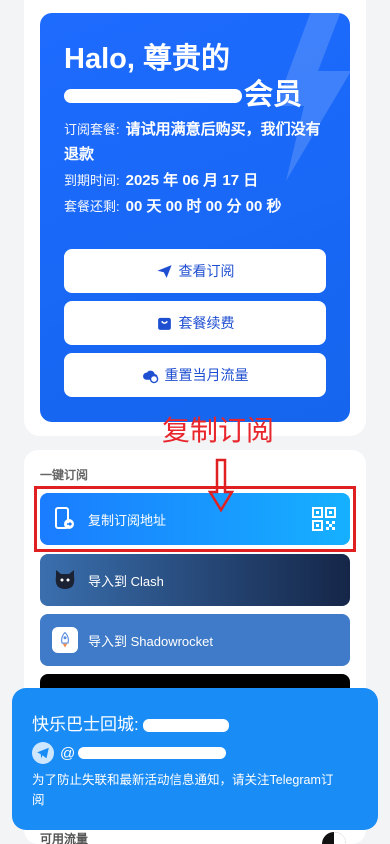 This screenshot has height=844, width=390. I want to click on import-shadowrocket-button: 导入到 Shadowrocket, so click(195, 640).